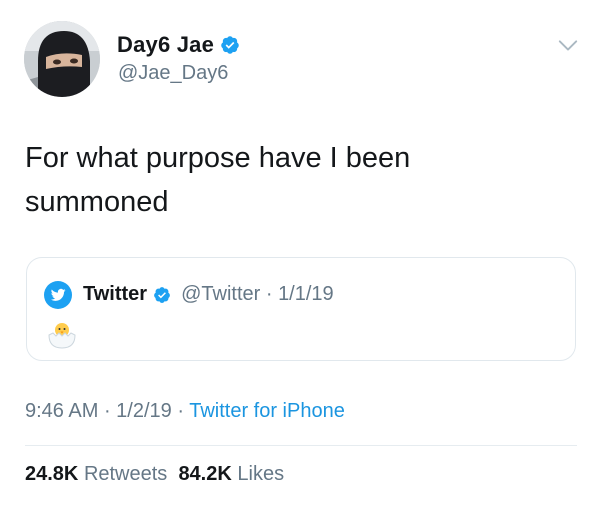 This screenshot has height=507, width=602. Describe the element at coordinates (58, 295) in the screenshot. I see `twitter-bird-avatar-icon` at that location.